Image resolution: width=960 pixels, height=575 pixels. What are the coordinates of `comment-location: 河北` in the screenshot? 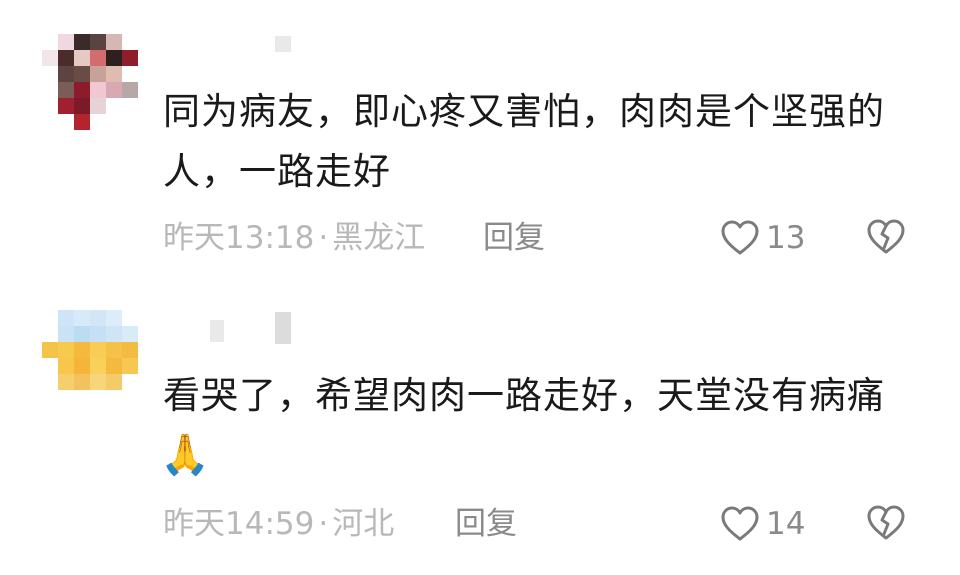 It's located at (363, 524).